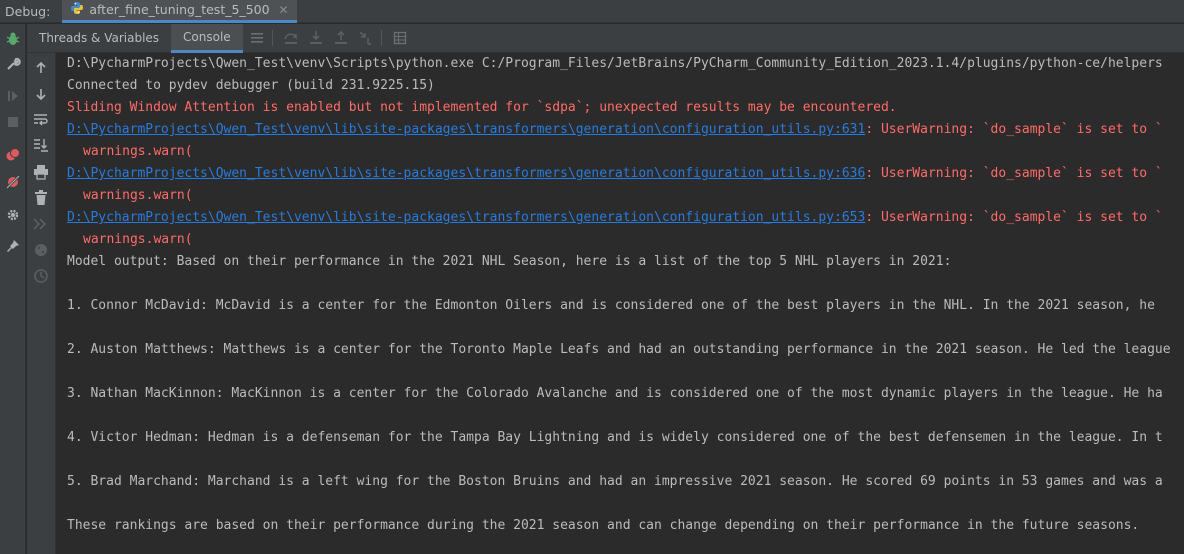 This screenshot has height=554, width=1184. I want to click on tab-threads-variables: Threads & Variables, so click(99, 38).